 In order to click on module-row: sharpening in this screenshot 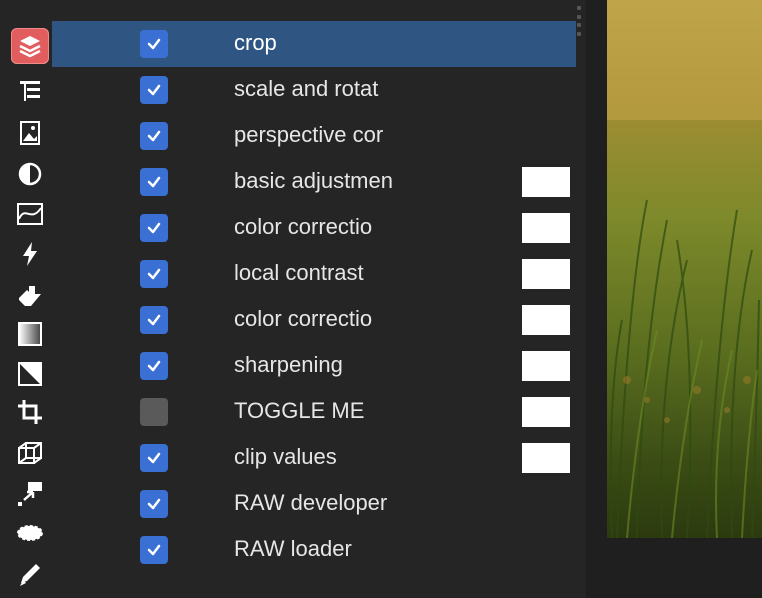, I will do `click(314, 366)`.